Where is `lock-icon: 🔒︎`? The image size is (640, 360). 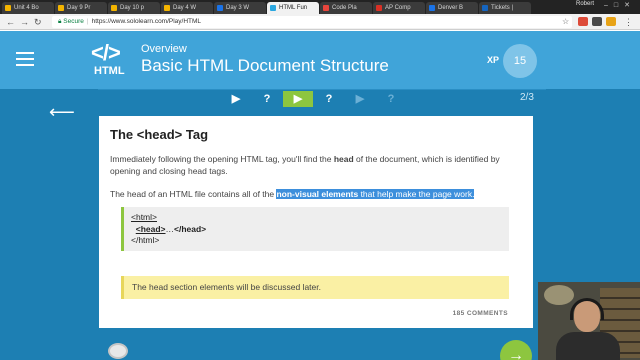
lock-icon: 🔒︎ is located at coordinates (60, 21).